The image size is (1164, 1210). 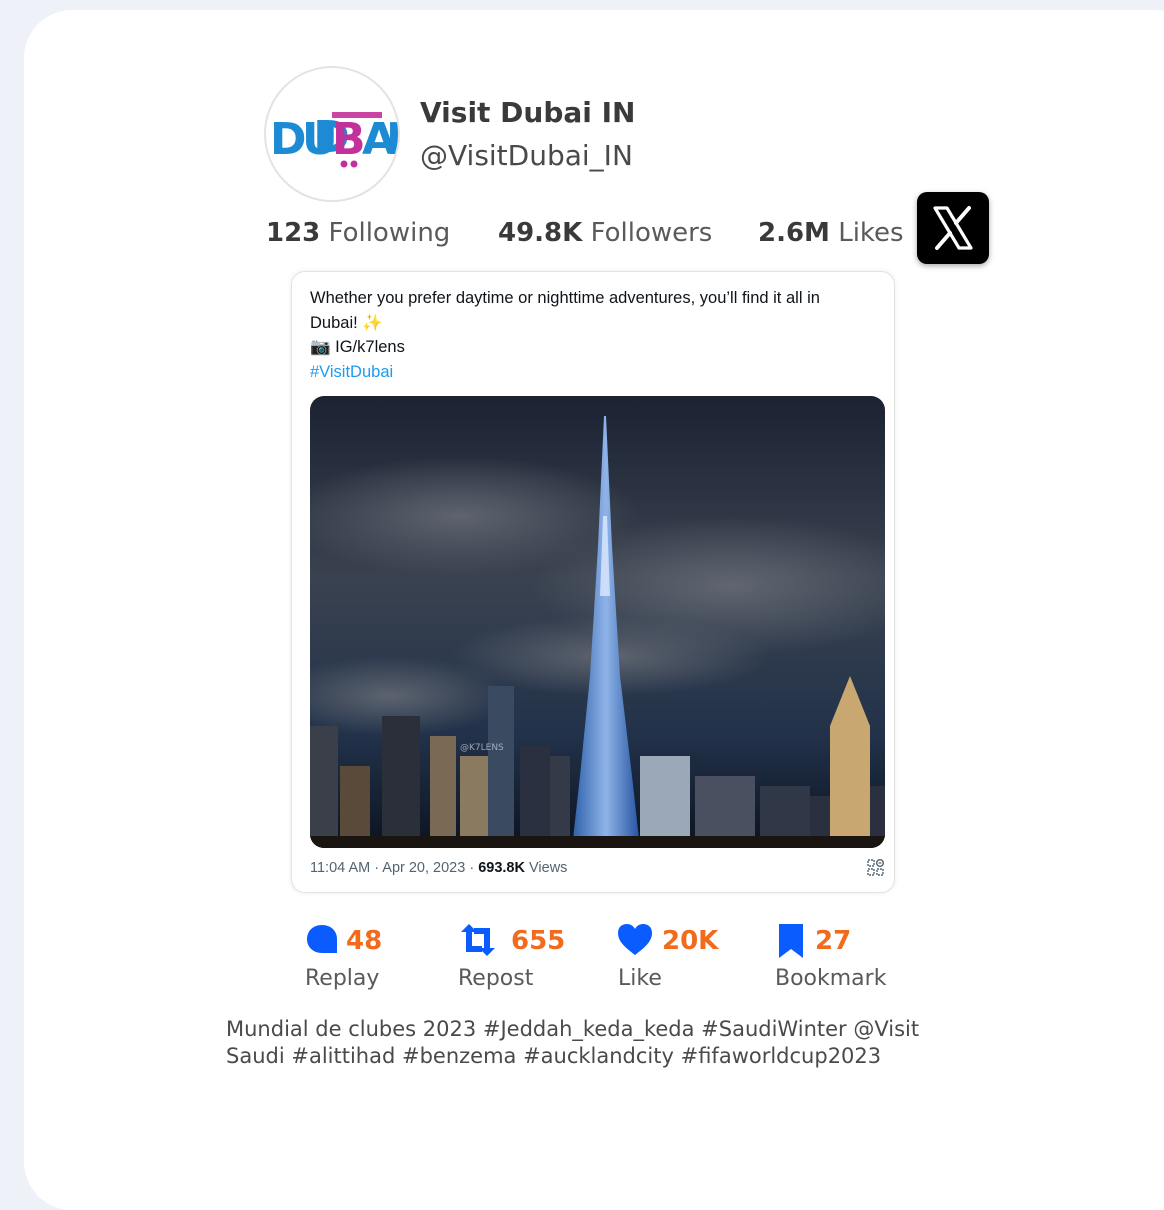 I want to click on tweet-line-2-text: Dubai!, so click(x=334, y=322).